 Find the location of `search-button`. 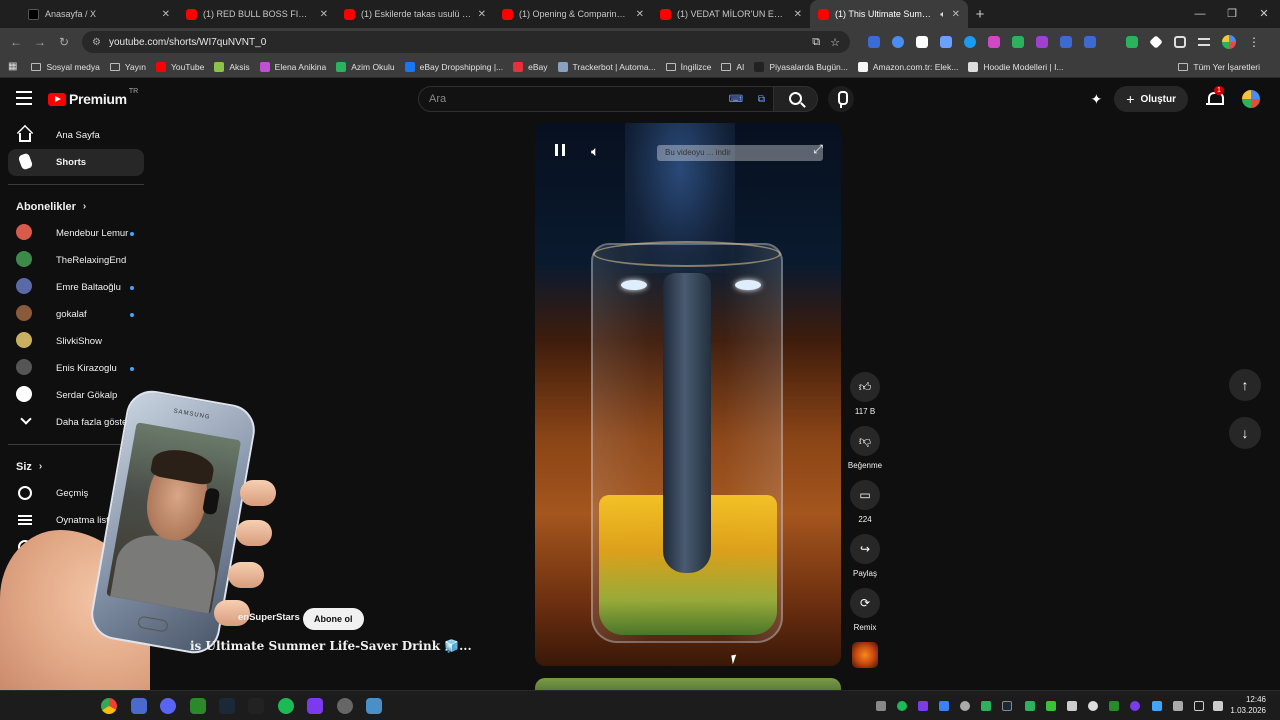

search-button is located at coordinates (796, 99).